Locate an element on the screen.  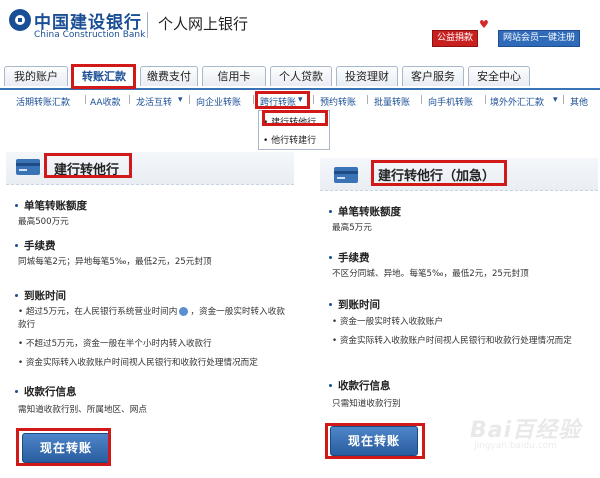
panel-title: 建行转他行 is located at coordinates (87, 170).